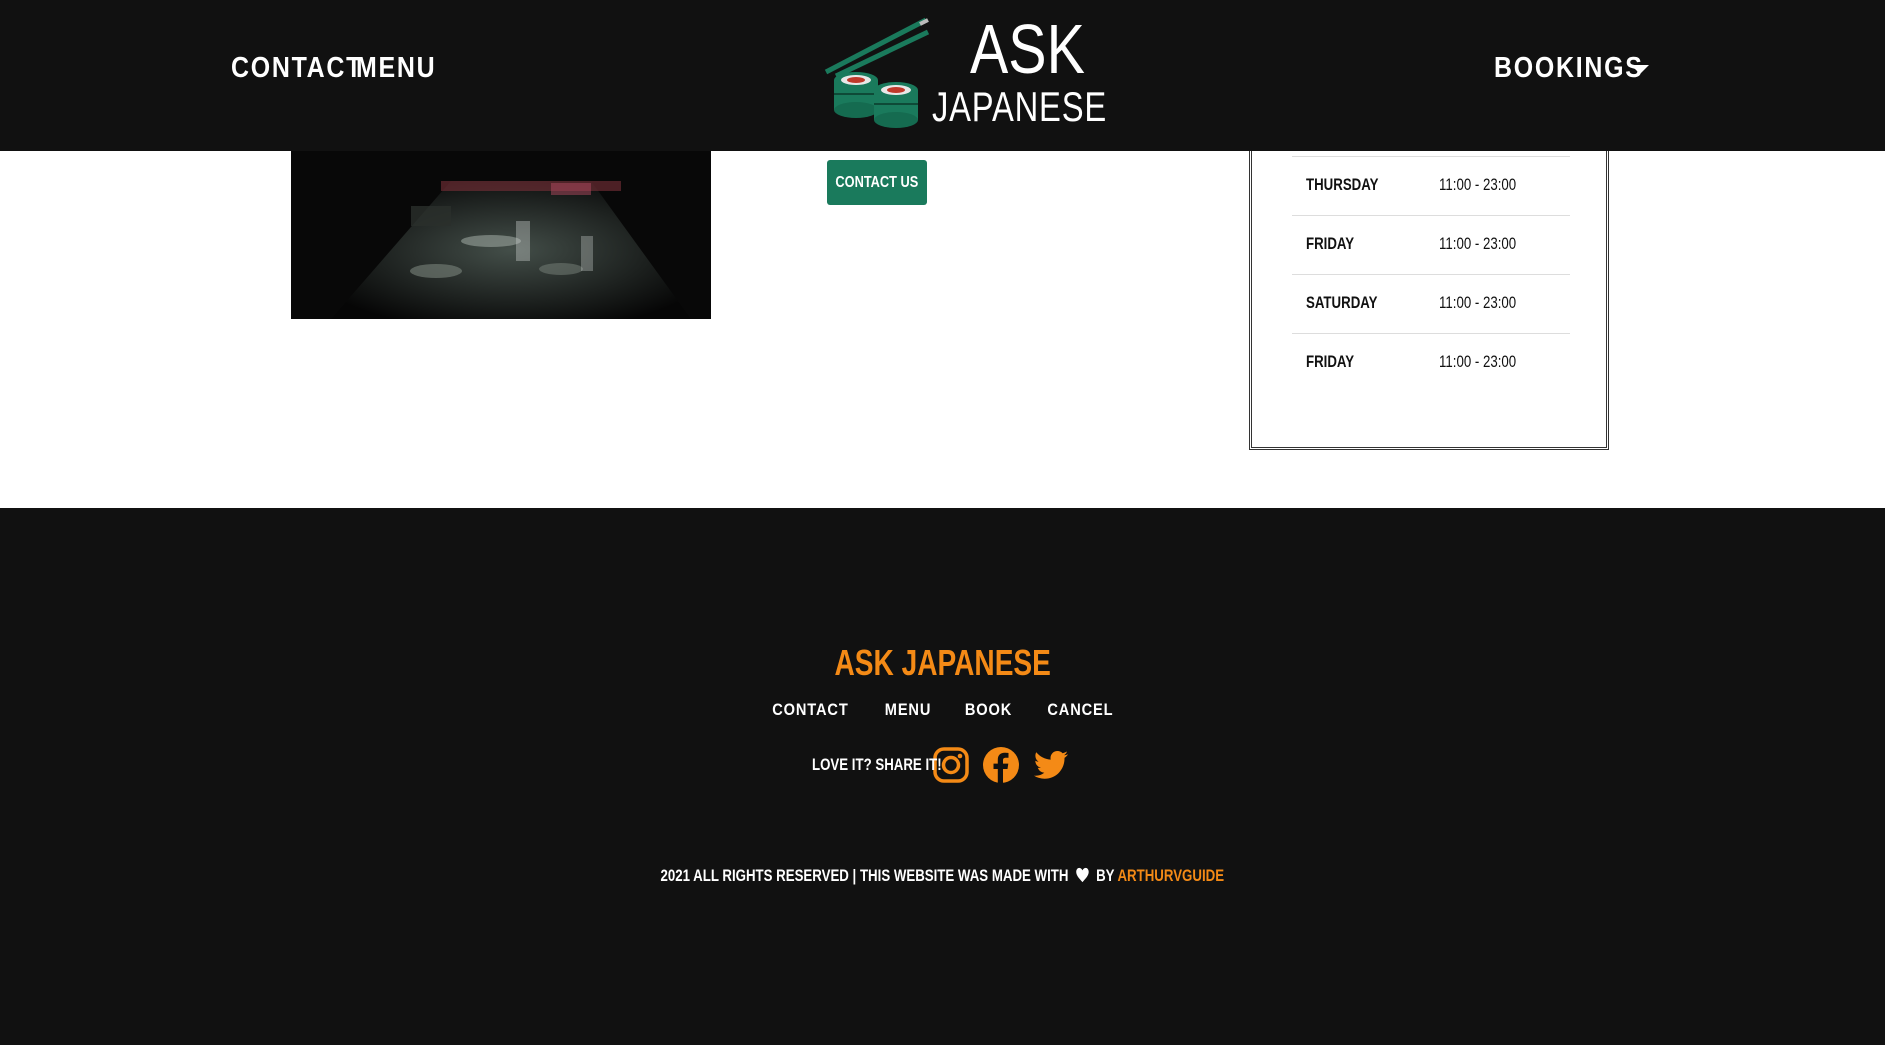  What do you see at coordinates (877, 764) in the screenshot?
I see `share-text: LOVE IT? SHARE IT!` at bounding box center [877, 764].